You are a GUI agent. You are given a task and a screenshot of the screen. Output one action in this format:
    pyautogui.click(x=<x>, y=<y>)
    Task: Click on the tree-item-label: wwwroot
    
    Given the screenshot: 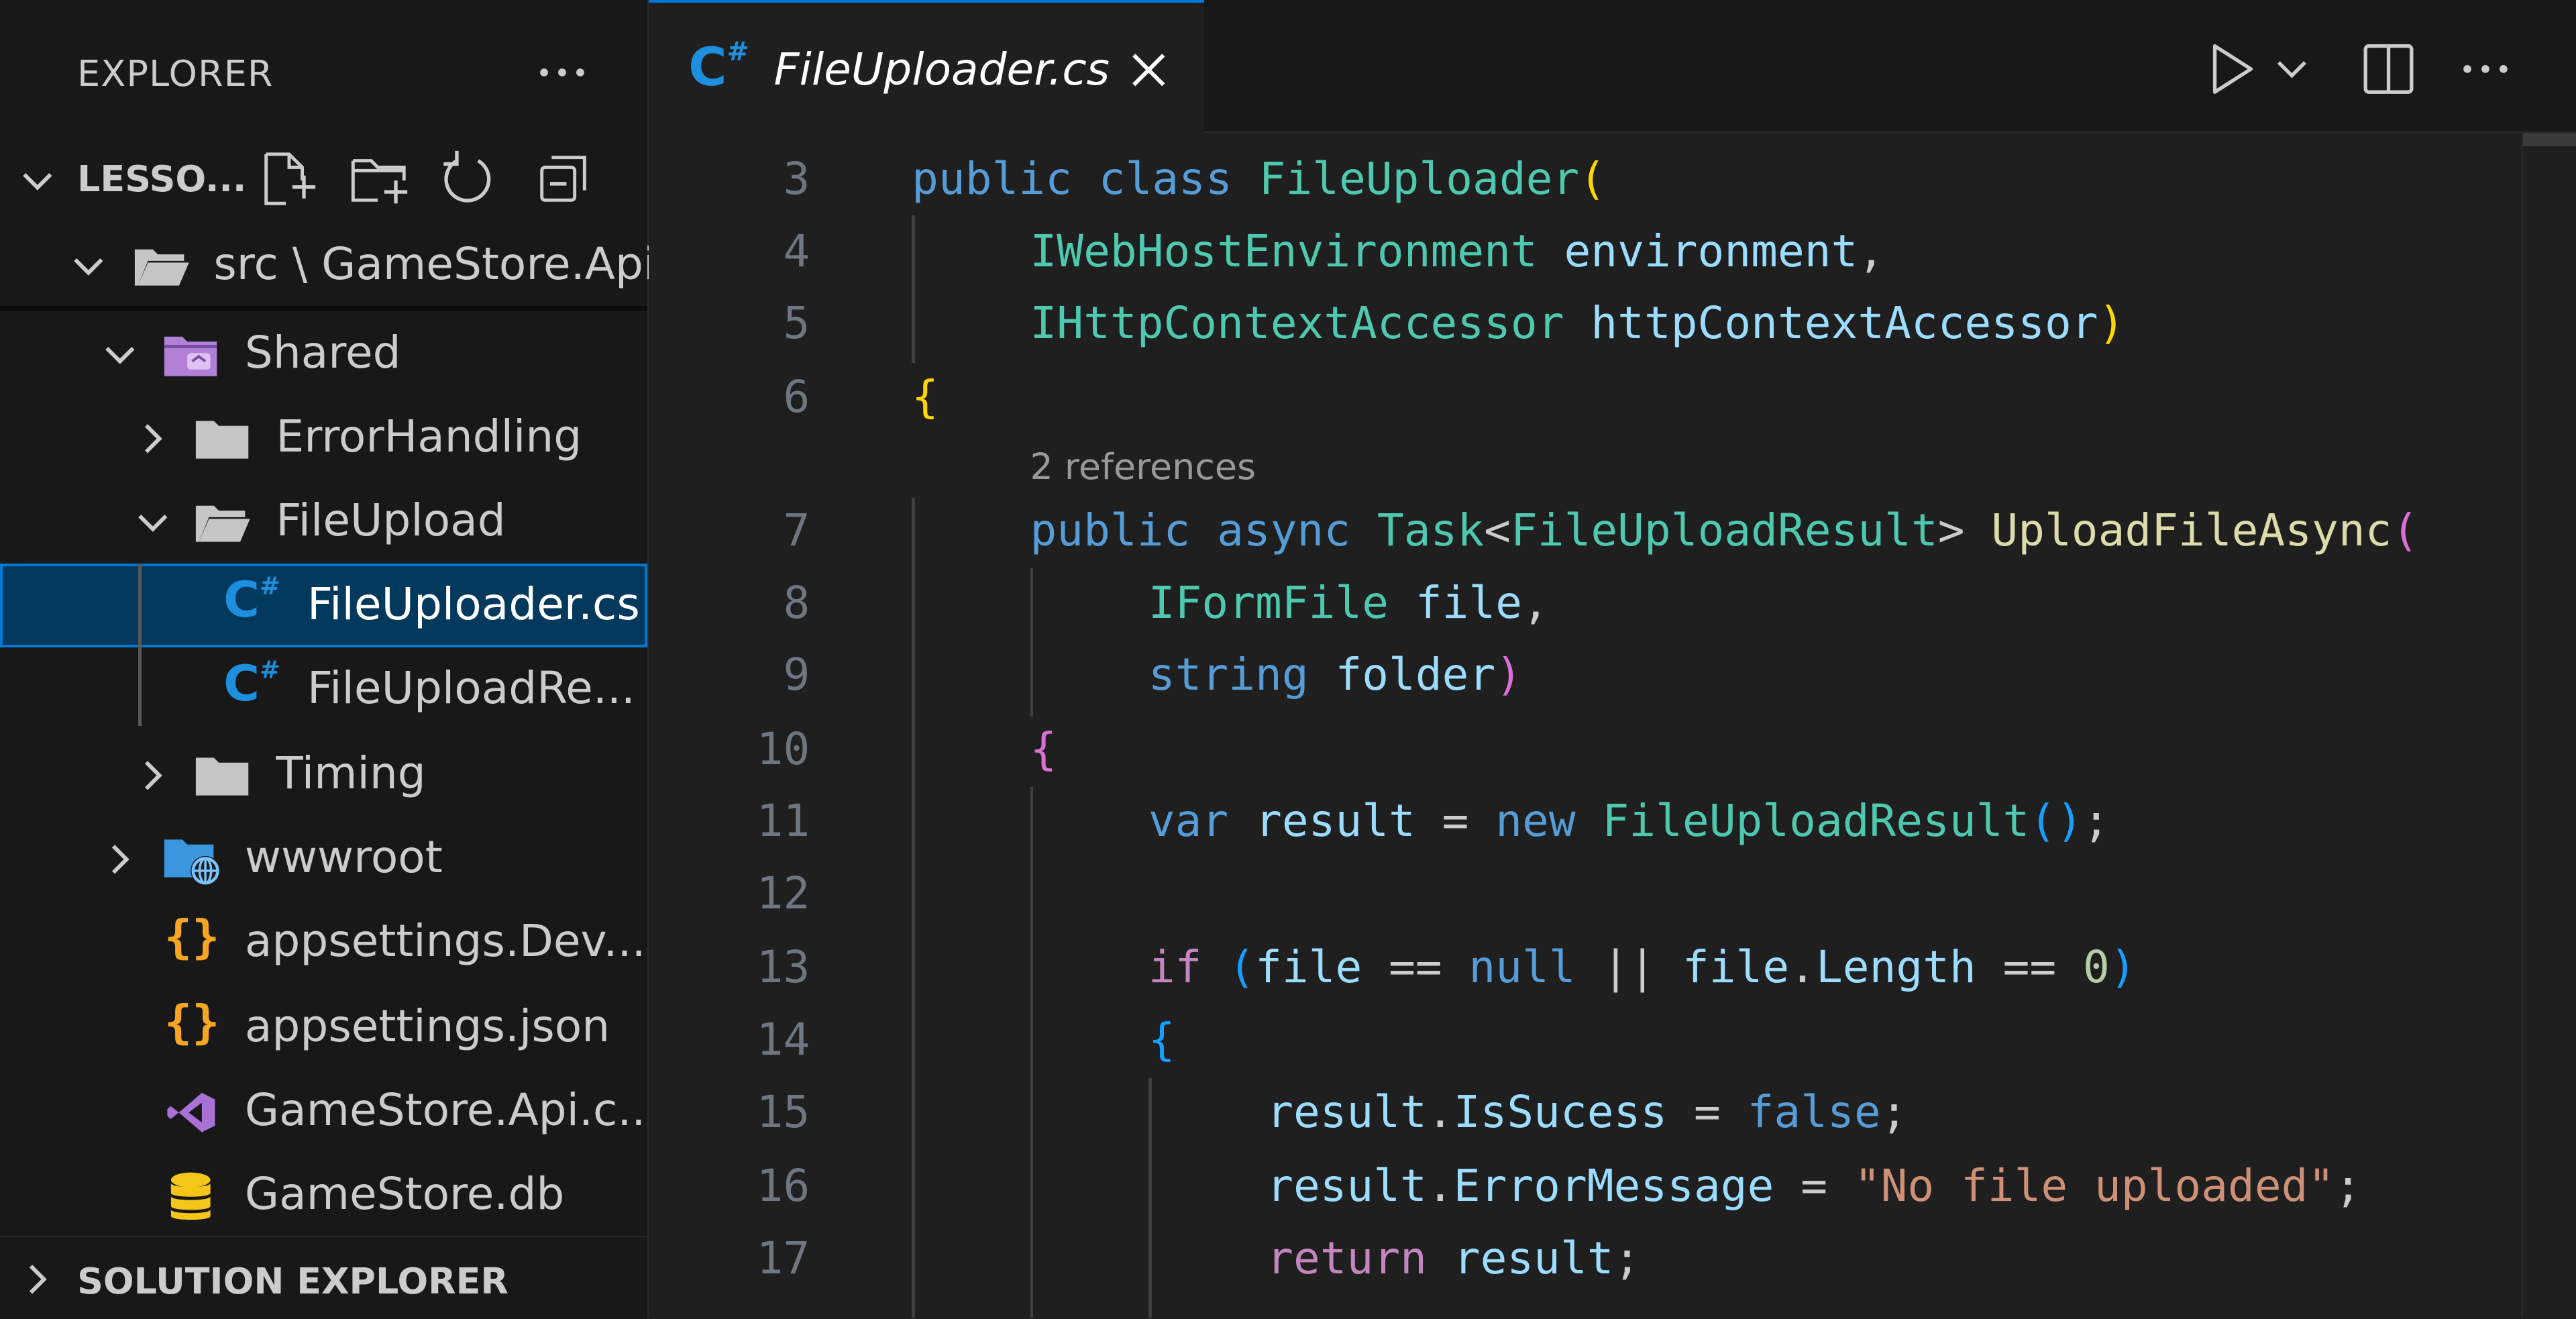 What is the action you would take?
    pyautogui.click(x=343, y=857)
    